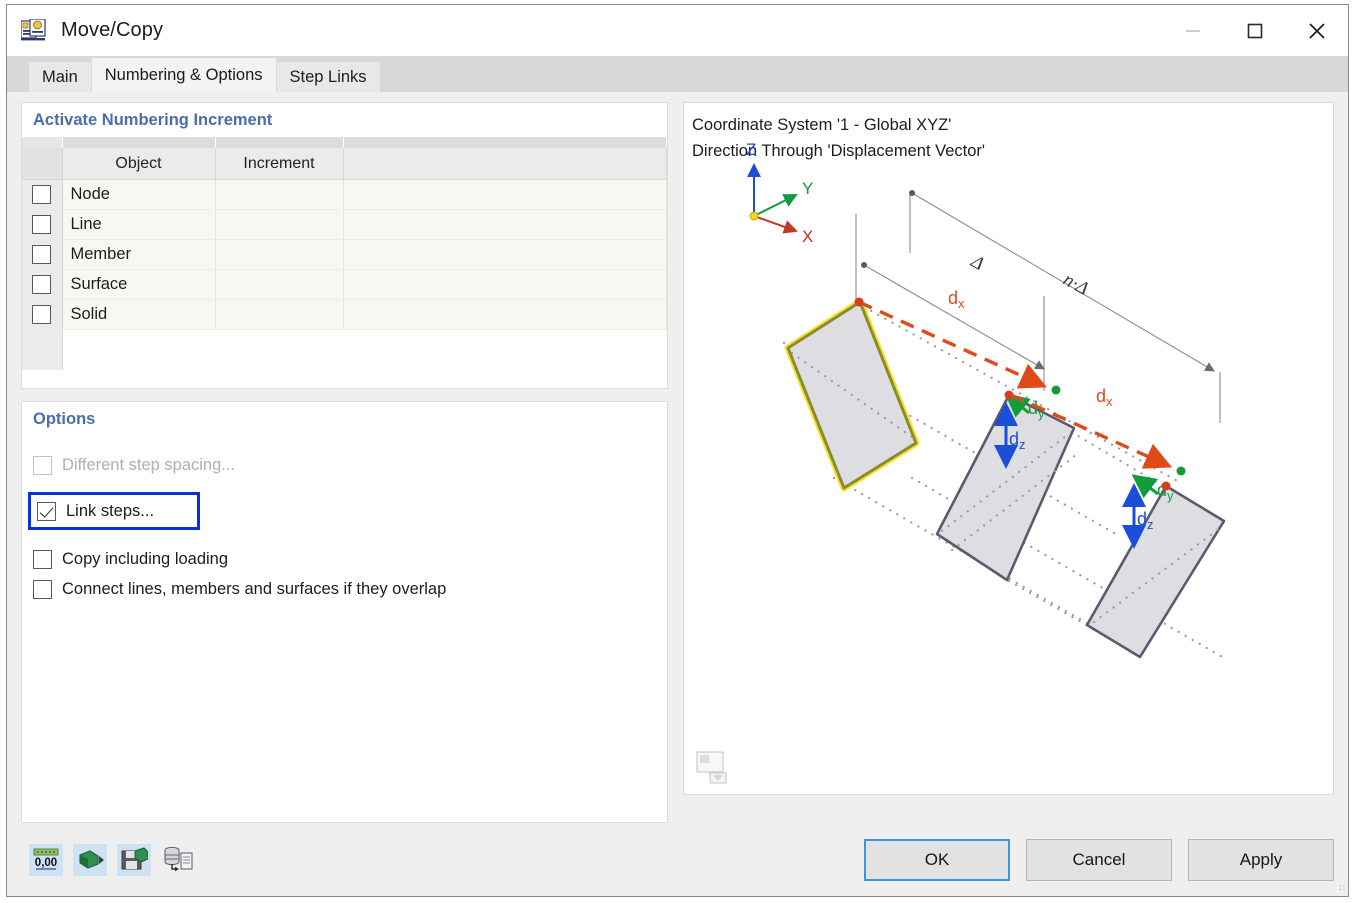 Image resolution: width=1355 pixels, height=903 pixels. Describe the element at coordinates (139, 254) in the screenshot. I see `cell-object-member: Member` at that location.